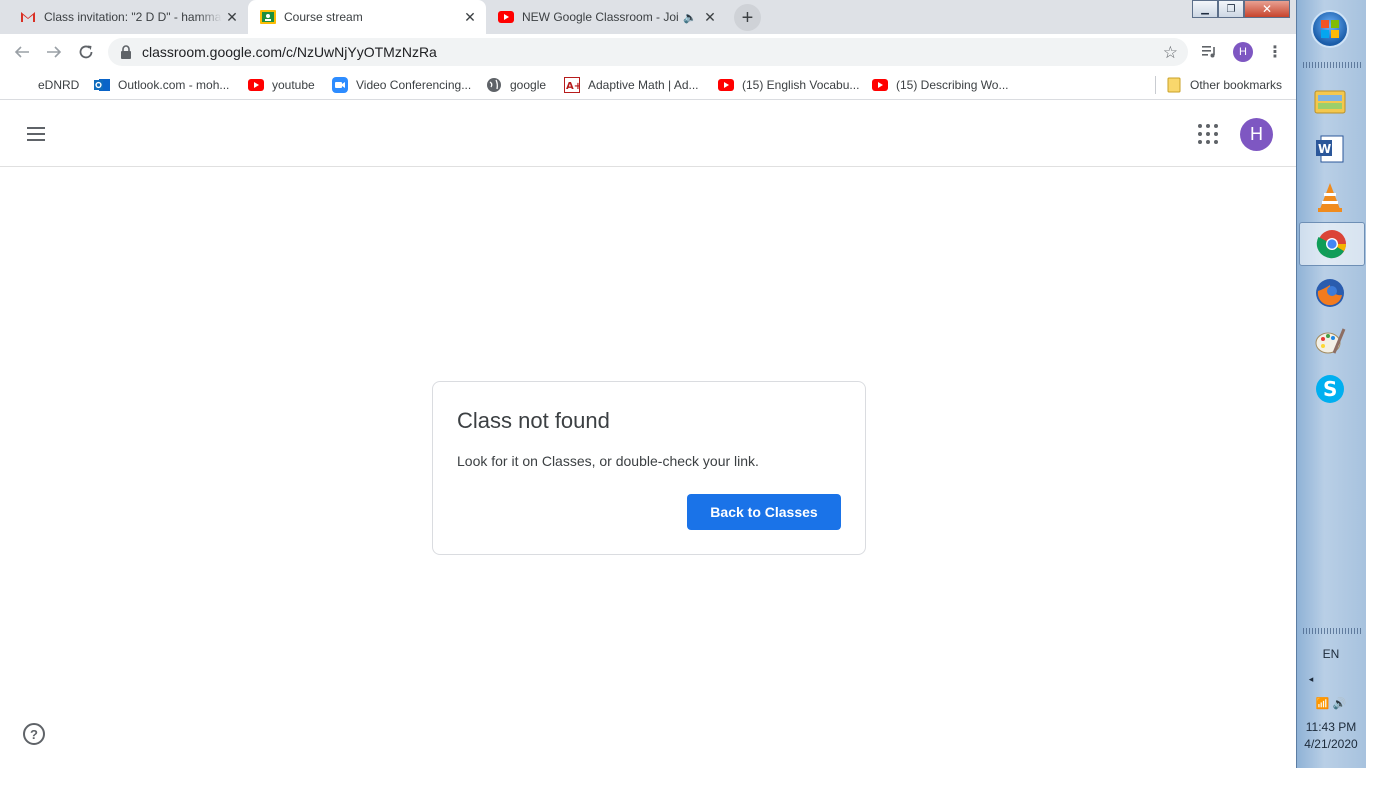 The height and width of the screenshot is (796, 1388). I want to click on clock-date: 4/21/2020, so click(1331, 744).